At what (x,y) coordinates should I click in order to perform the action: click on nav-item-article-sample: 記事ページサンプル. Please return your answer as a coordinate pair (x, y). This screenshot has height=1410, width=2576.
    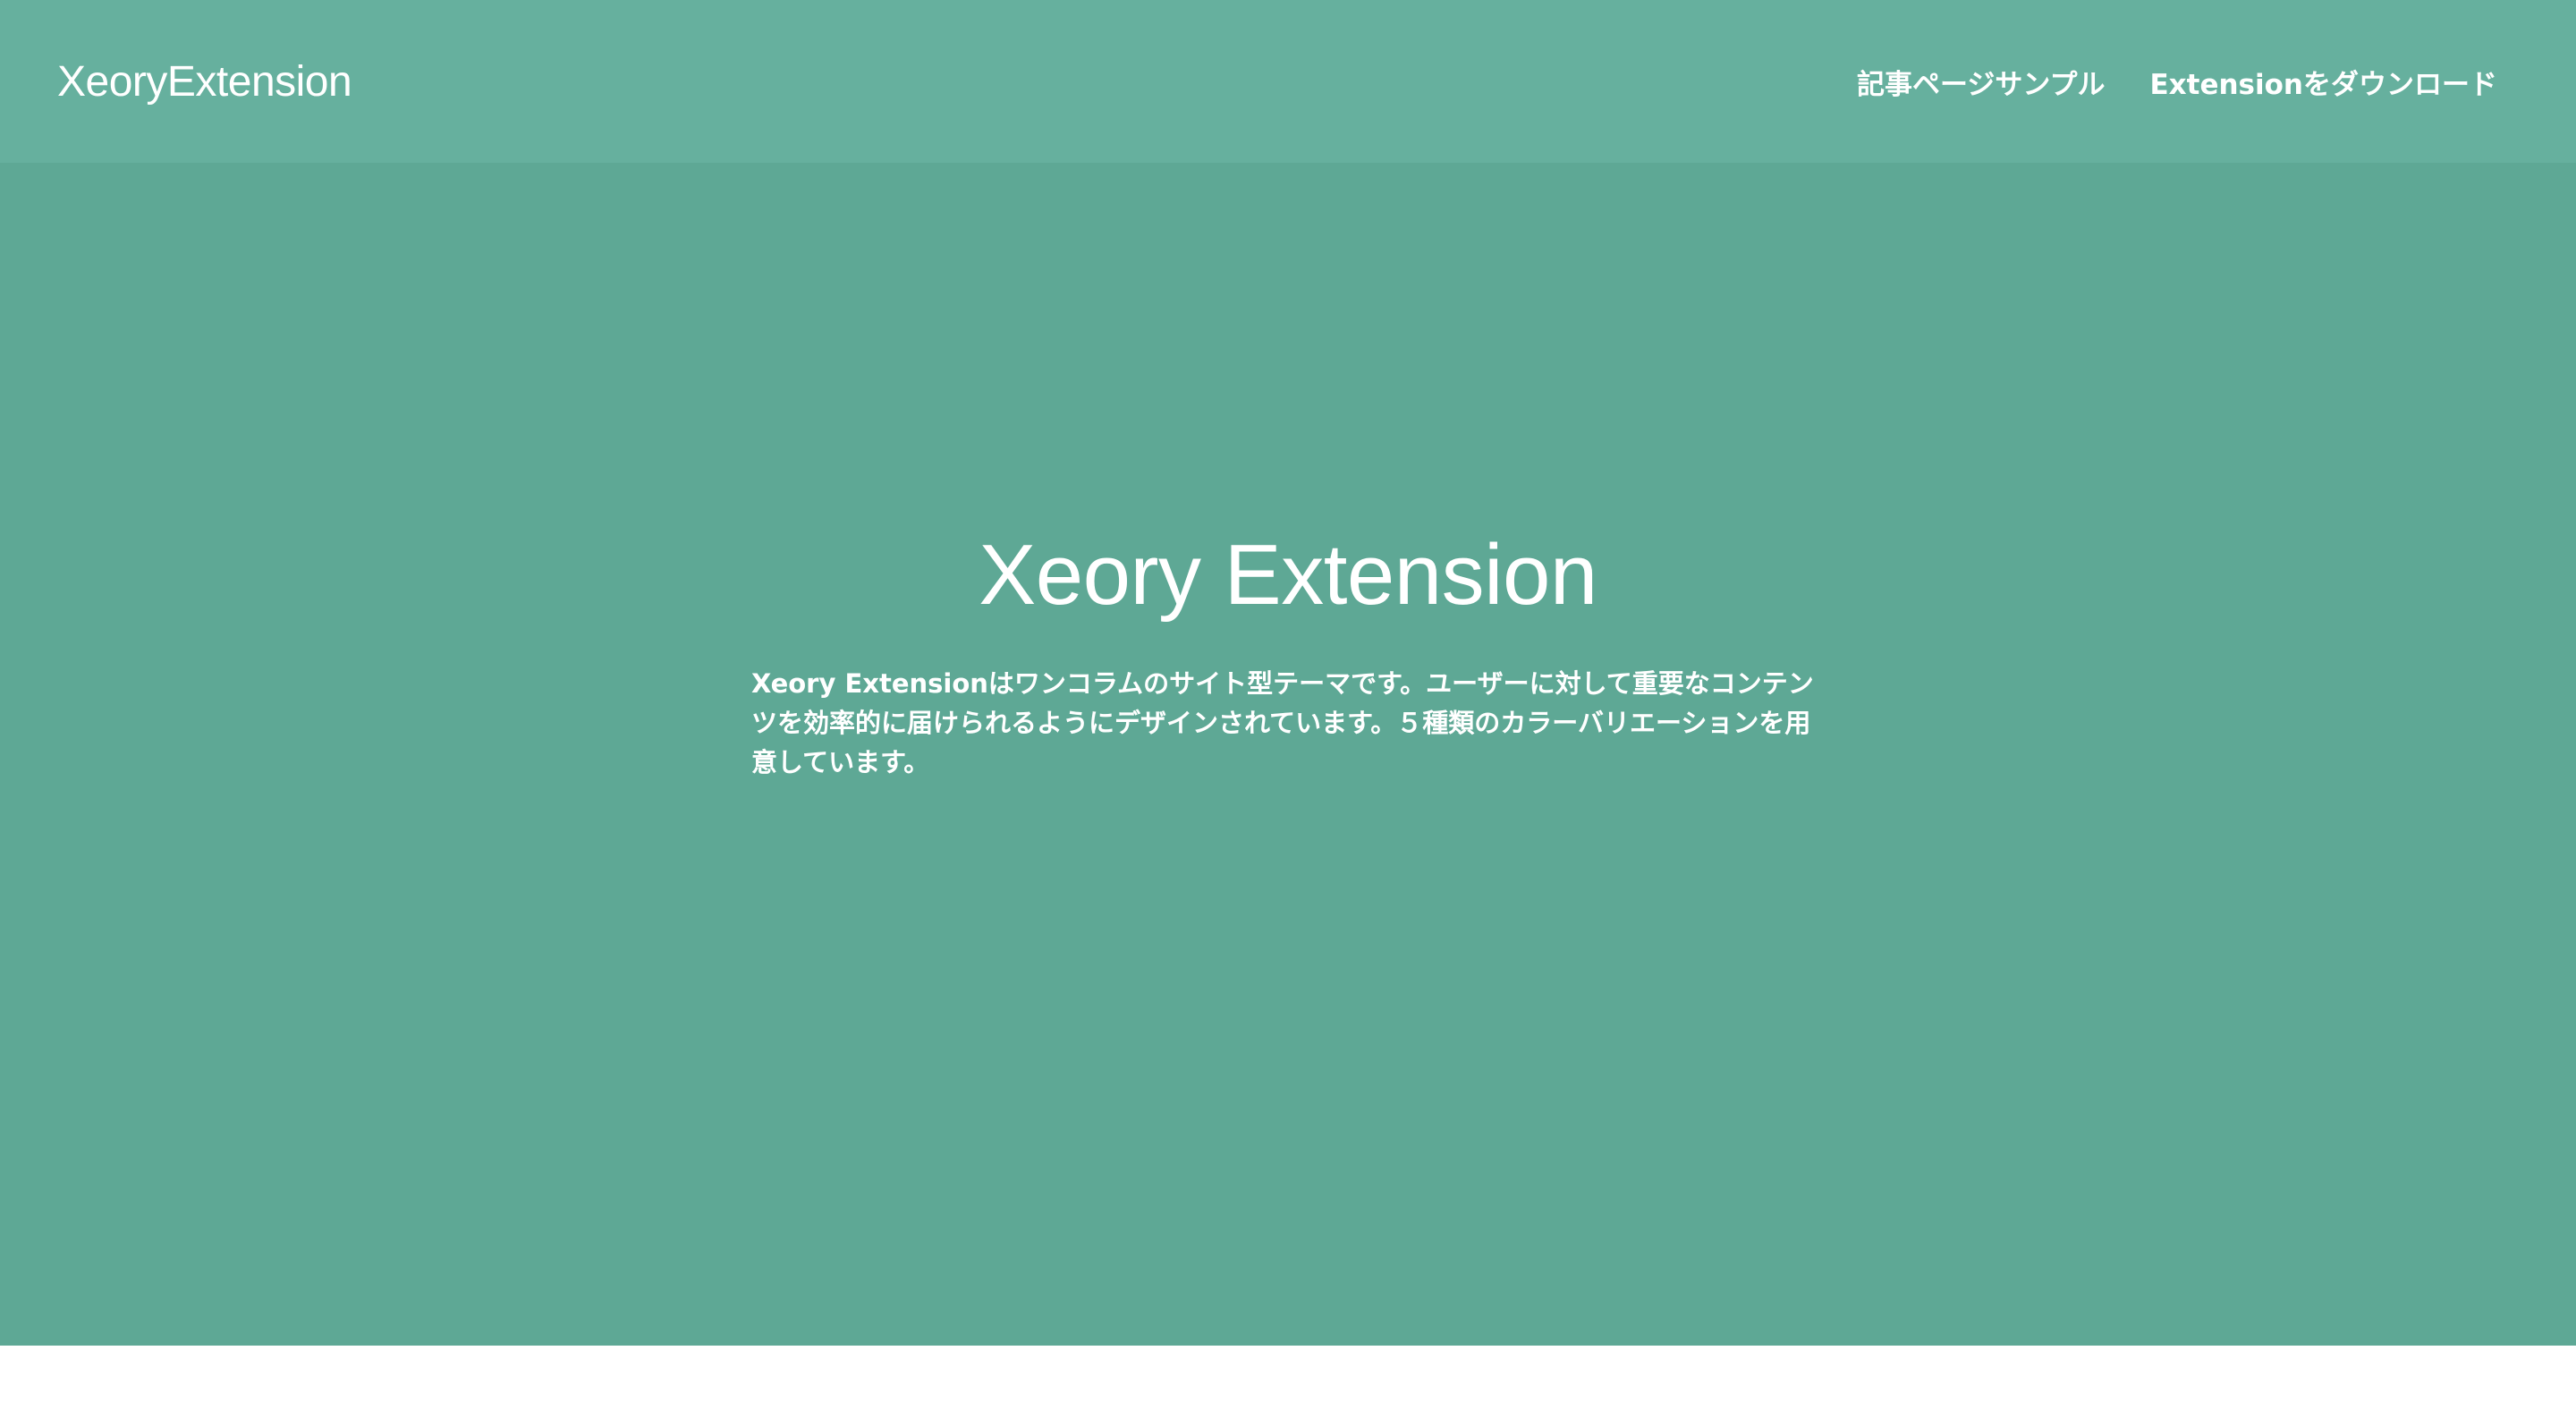
    Looking at the image, I should click on (1981, 82).